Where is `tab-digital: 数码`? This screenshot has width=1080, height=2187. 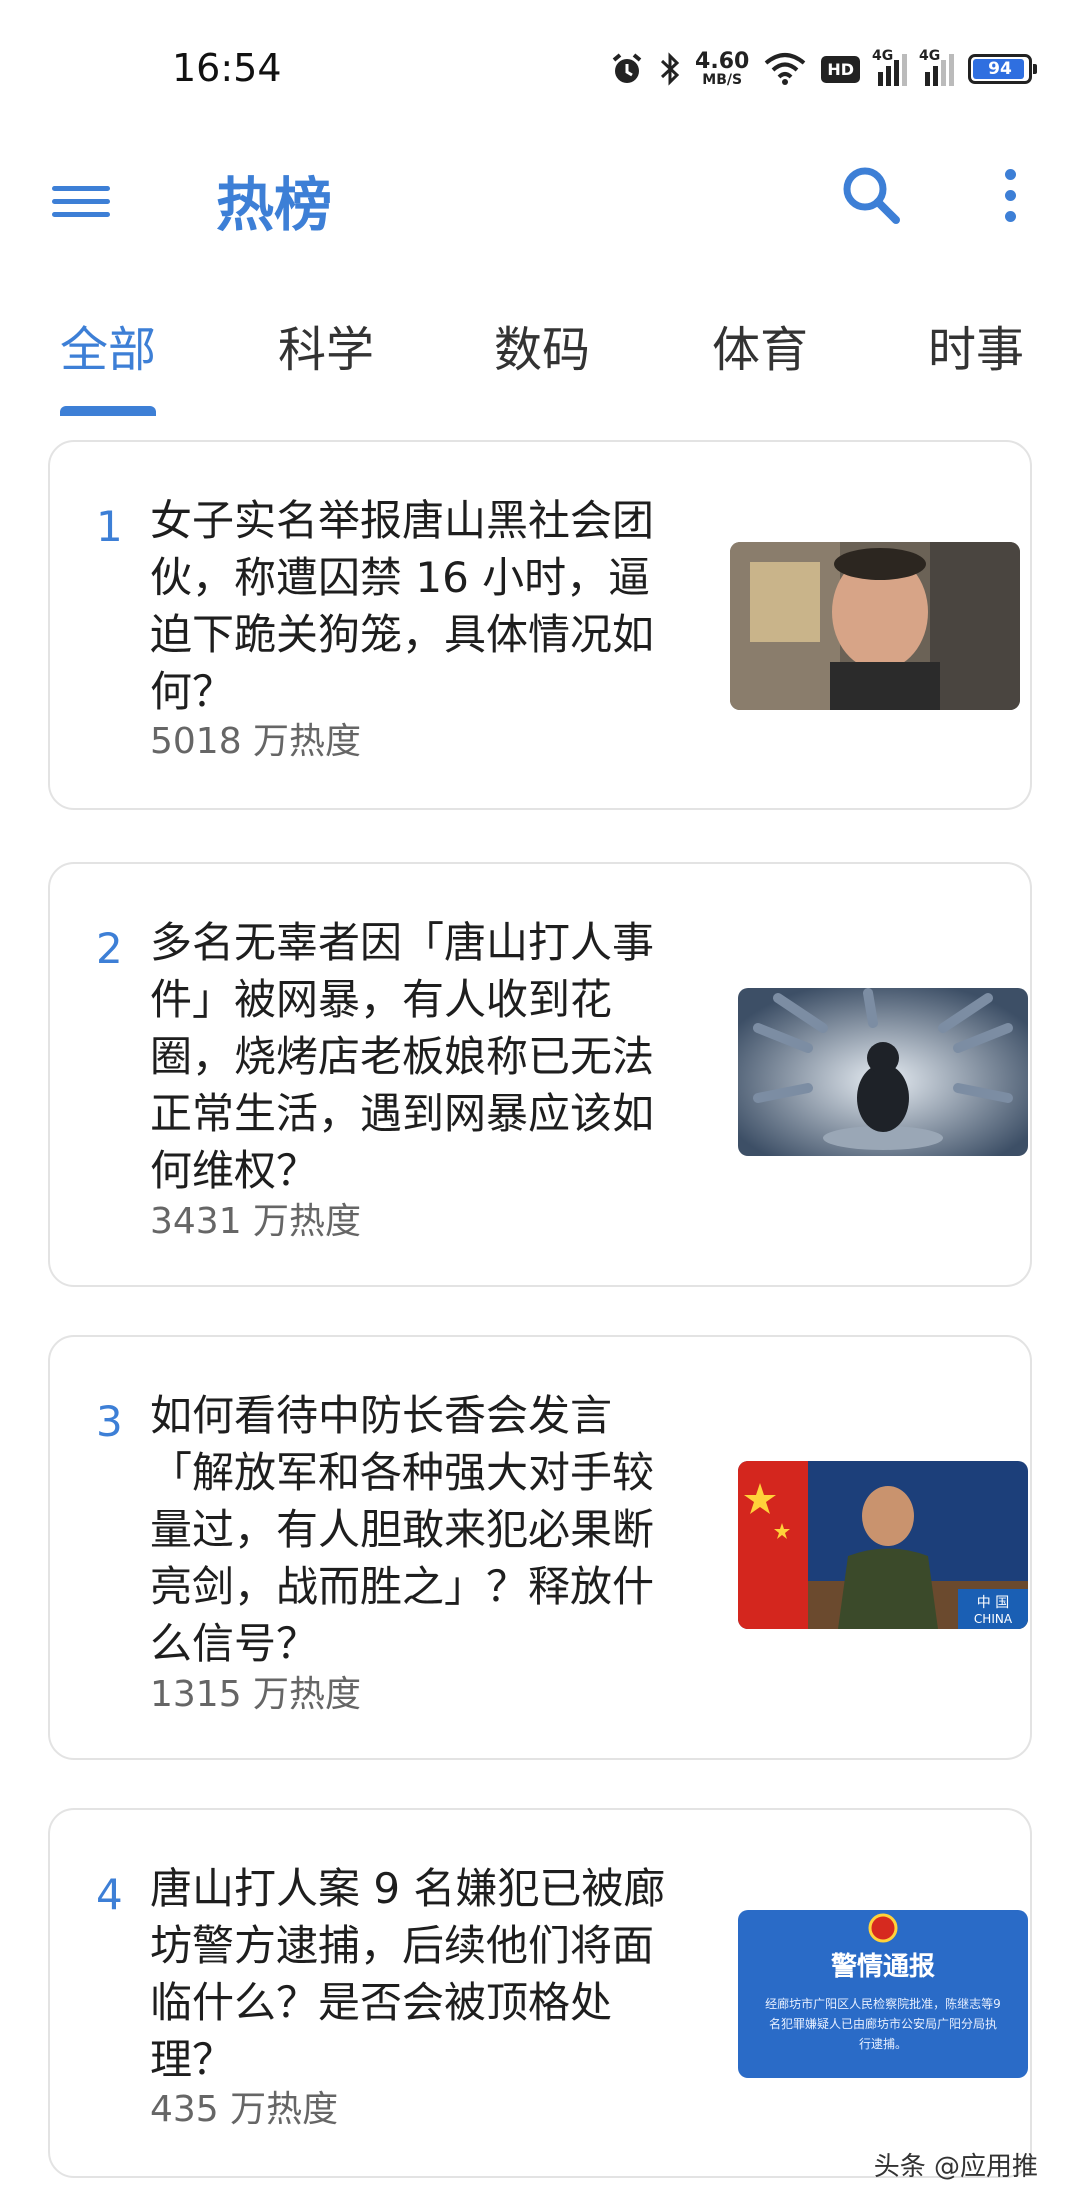
tab-digital: 数码 is located at coordinates (542, 345).